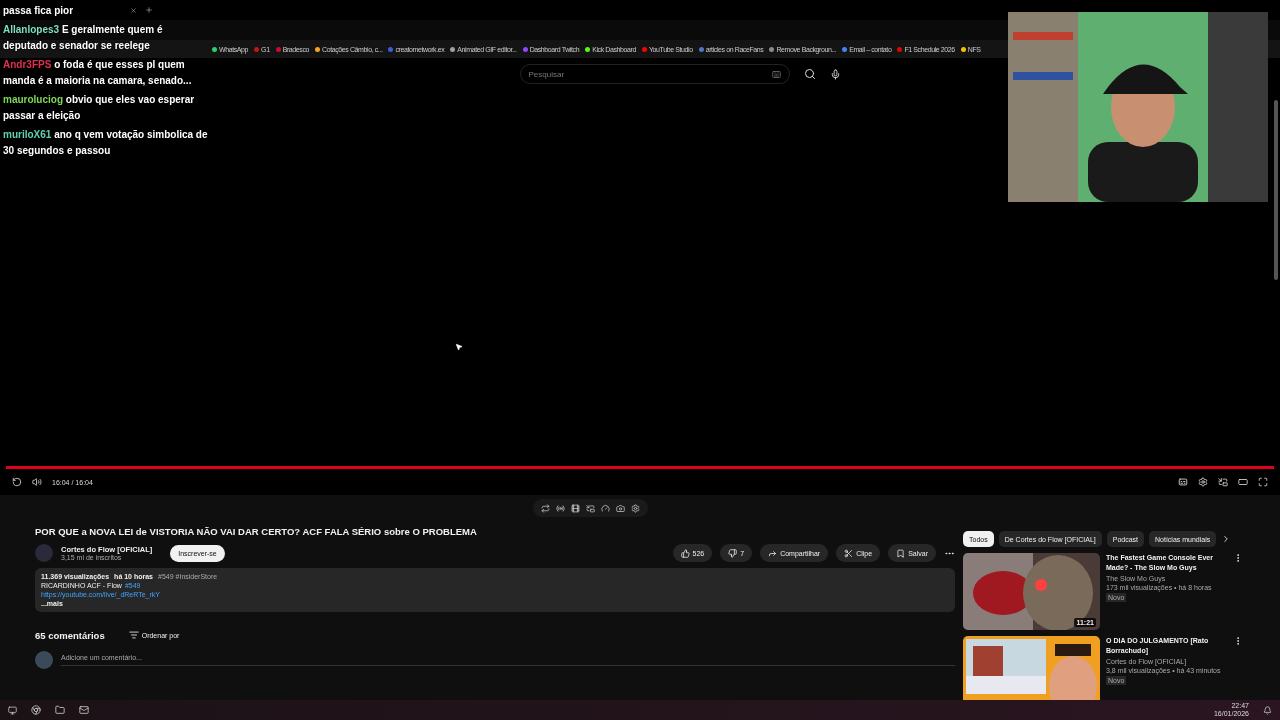 Image resolution: width=1280 pixels, height=720 pixels. What do you see at coordinates (38, 11) in the screenshot?
I see `chat-message: passa fica pior` at bounding box center [38, 11].